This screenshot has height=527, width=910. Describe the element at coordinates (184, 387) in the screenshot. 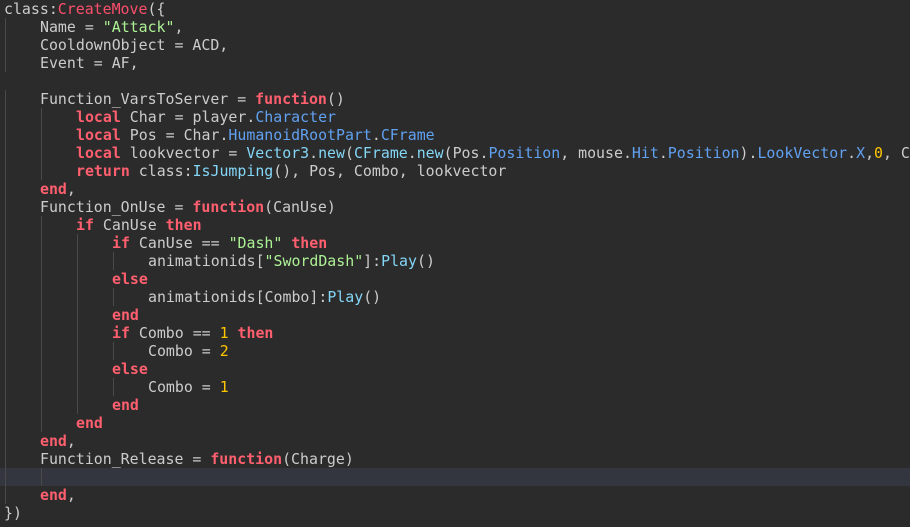

I see `code-text: Combo =` at that location.